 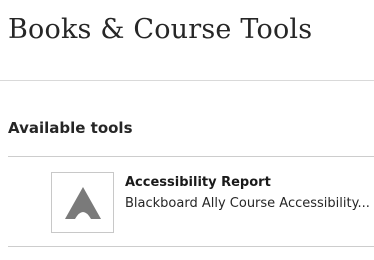 I want to click on tool-thumbnail, so click(x=82, y=202).